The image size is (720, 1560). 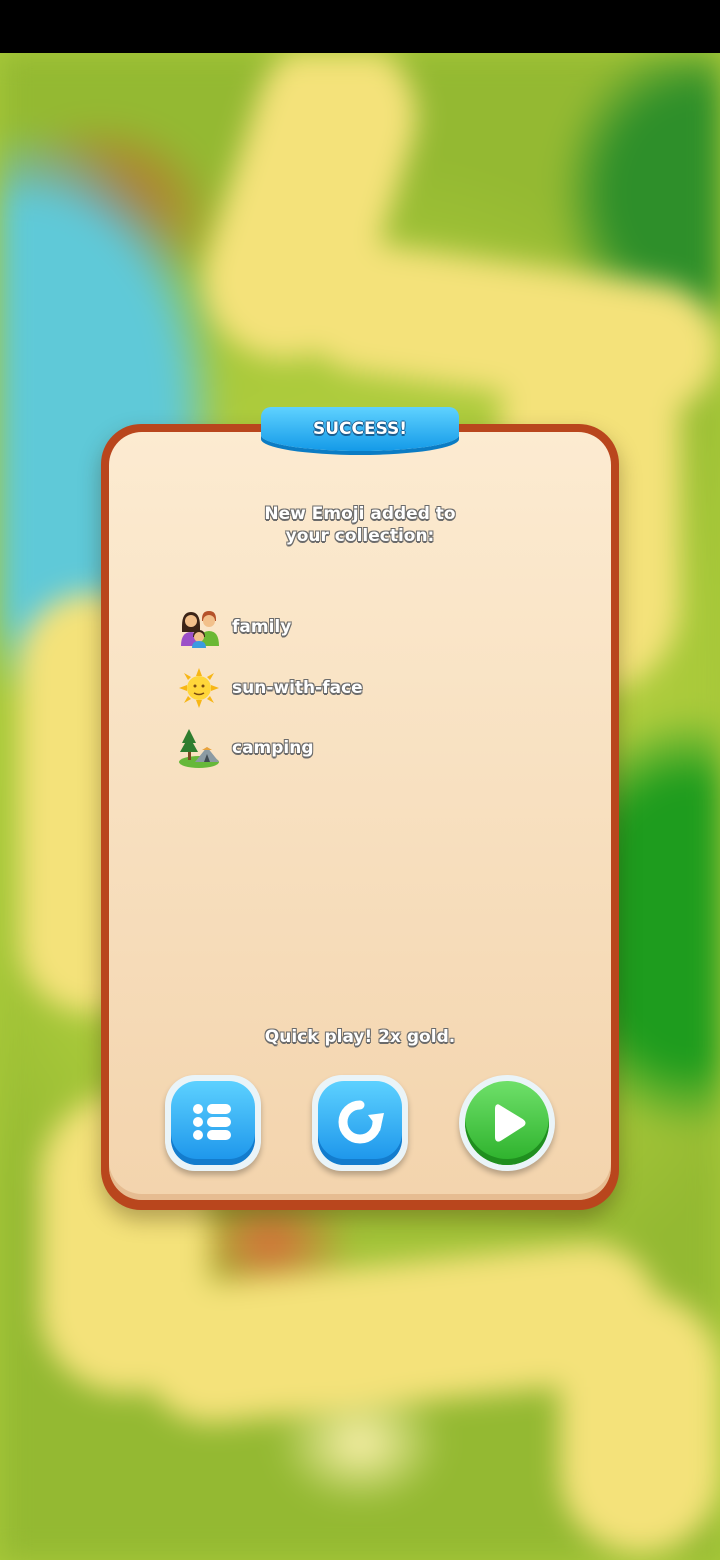 What do you see at coordinates (360, 536) in the screenshot?
I see `headline-line-2: your collection:` at bounding box center [360, 536].